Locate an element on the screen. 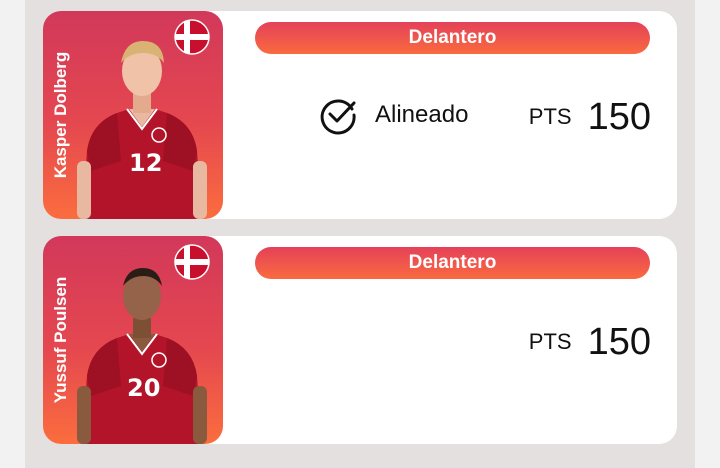 Image resolution: width=720 pixels, height=468 pixels. jersey-number: 12 is located at coordinates (145, 163).